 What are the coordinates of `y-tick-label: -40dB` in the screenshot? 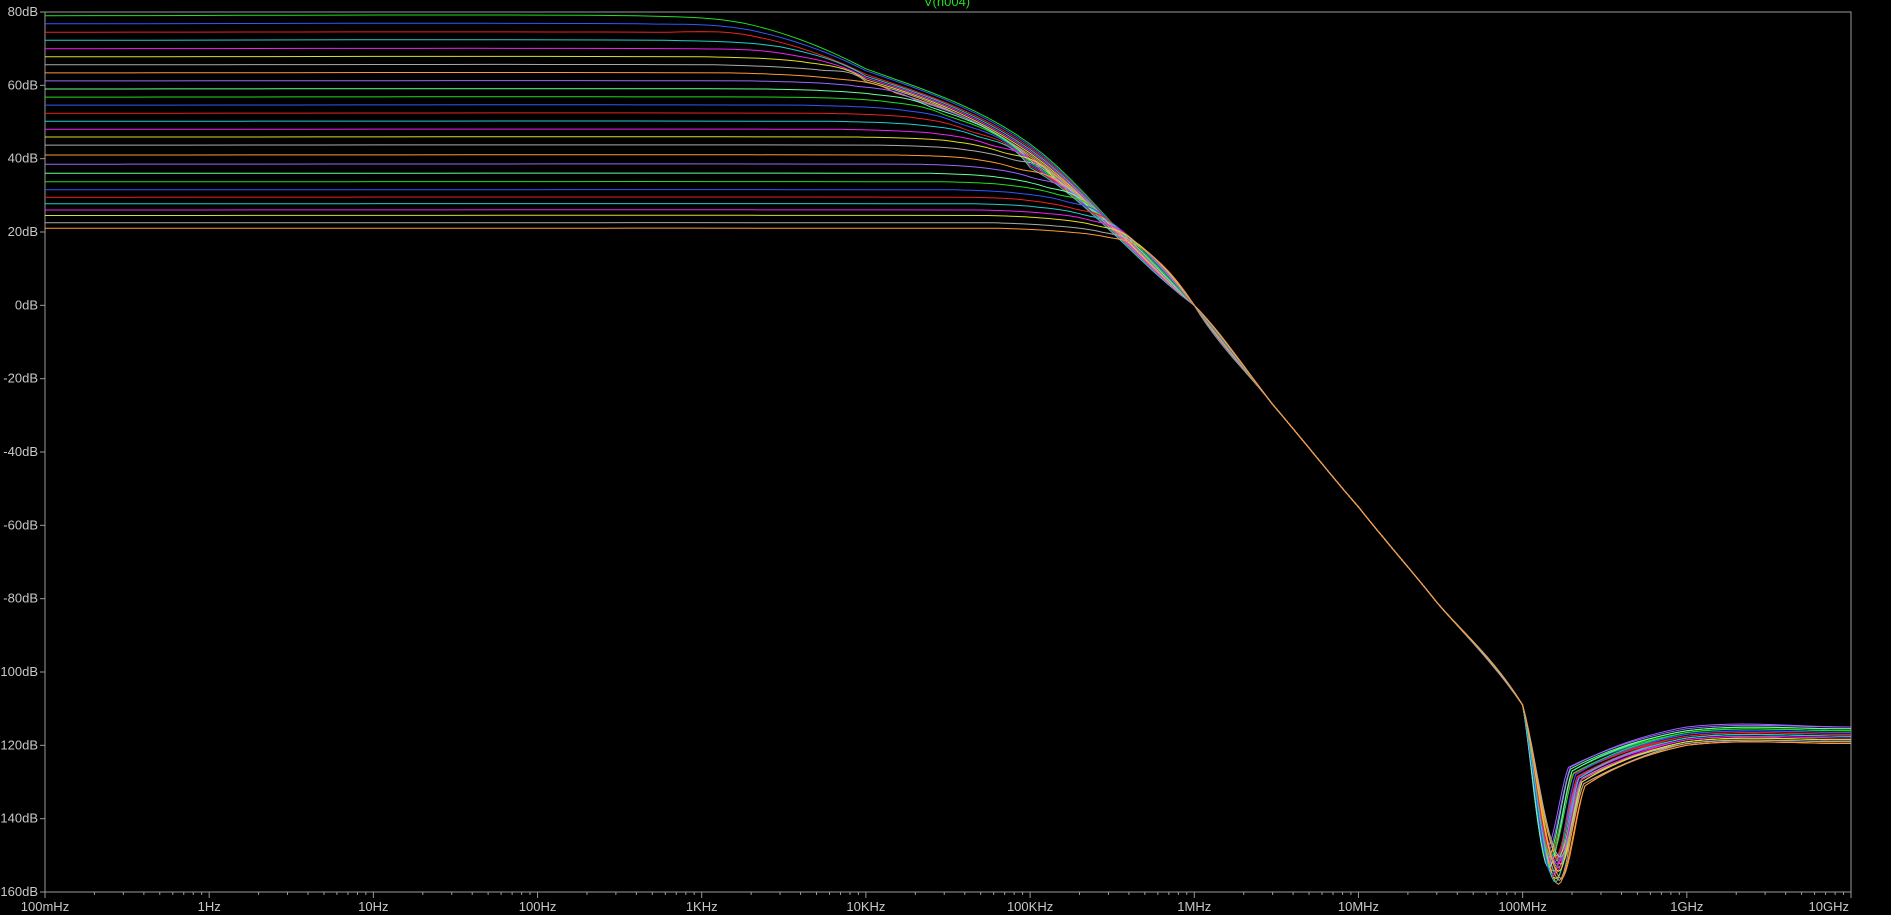 It's located at (20, 451).